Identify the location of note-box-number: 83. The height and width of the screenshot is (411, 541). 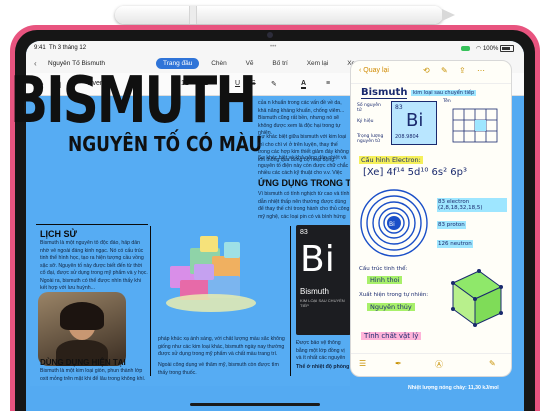
(399, 107).